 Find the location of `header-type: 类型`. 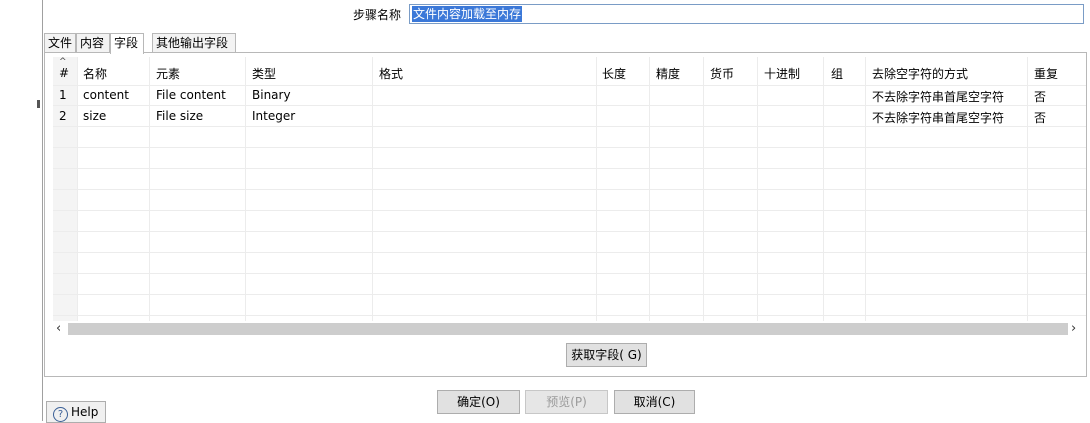

header-type: 类型 is located at coordinates (264, 73).